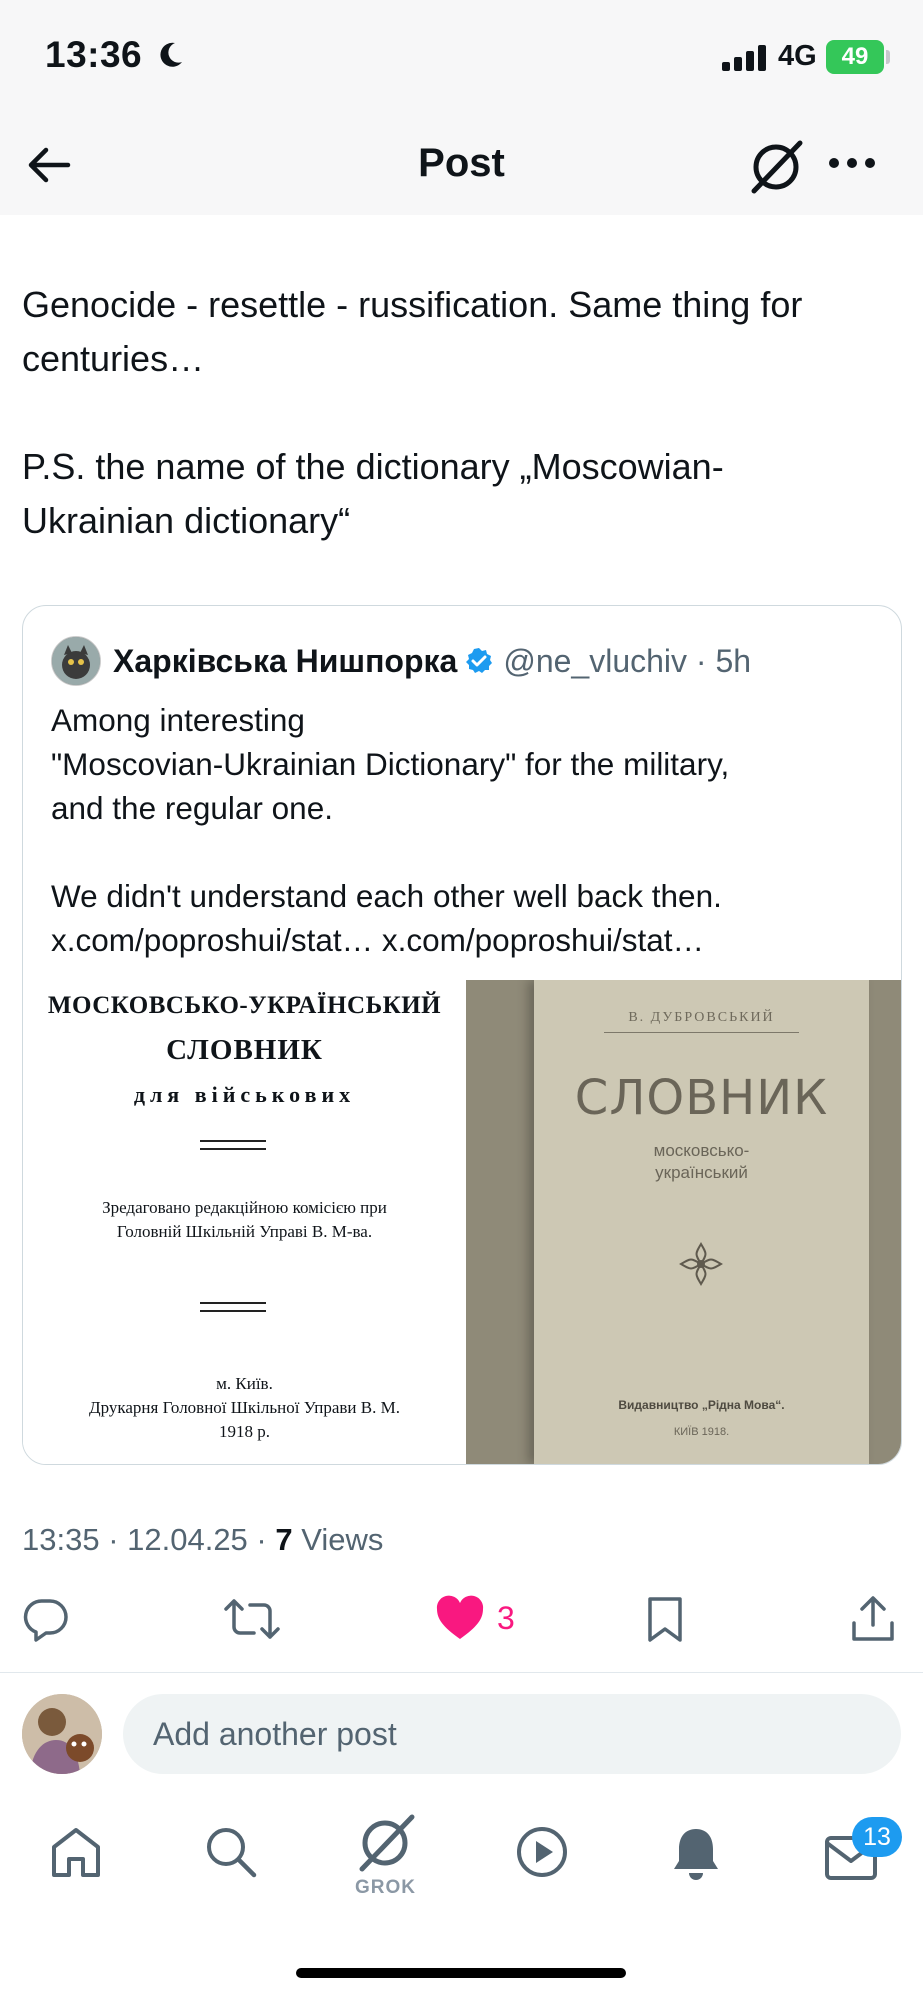 The height and width of the screenshot is (2000, 923). I want to click on video-icon, so click(542, 1852).